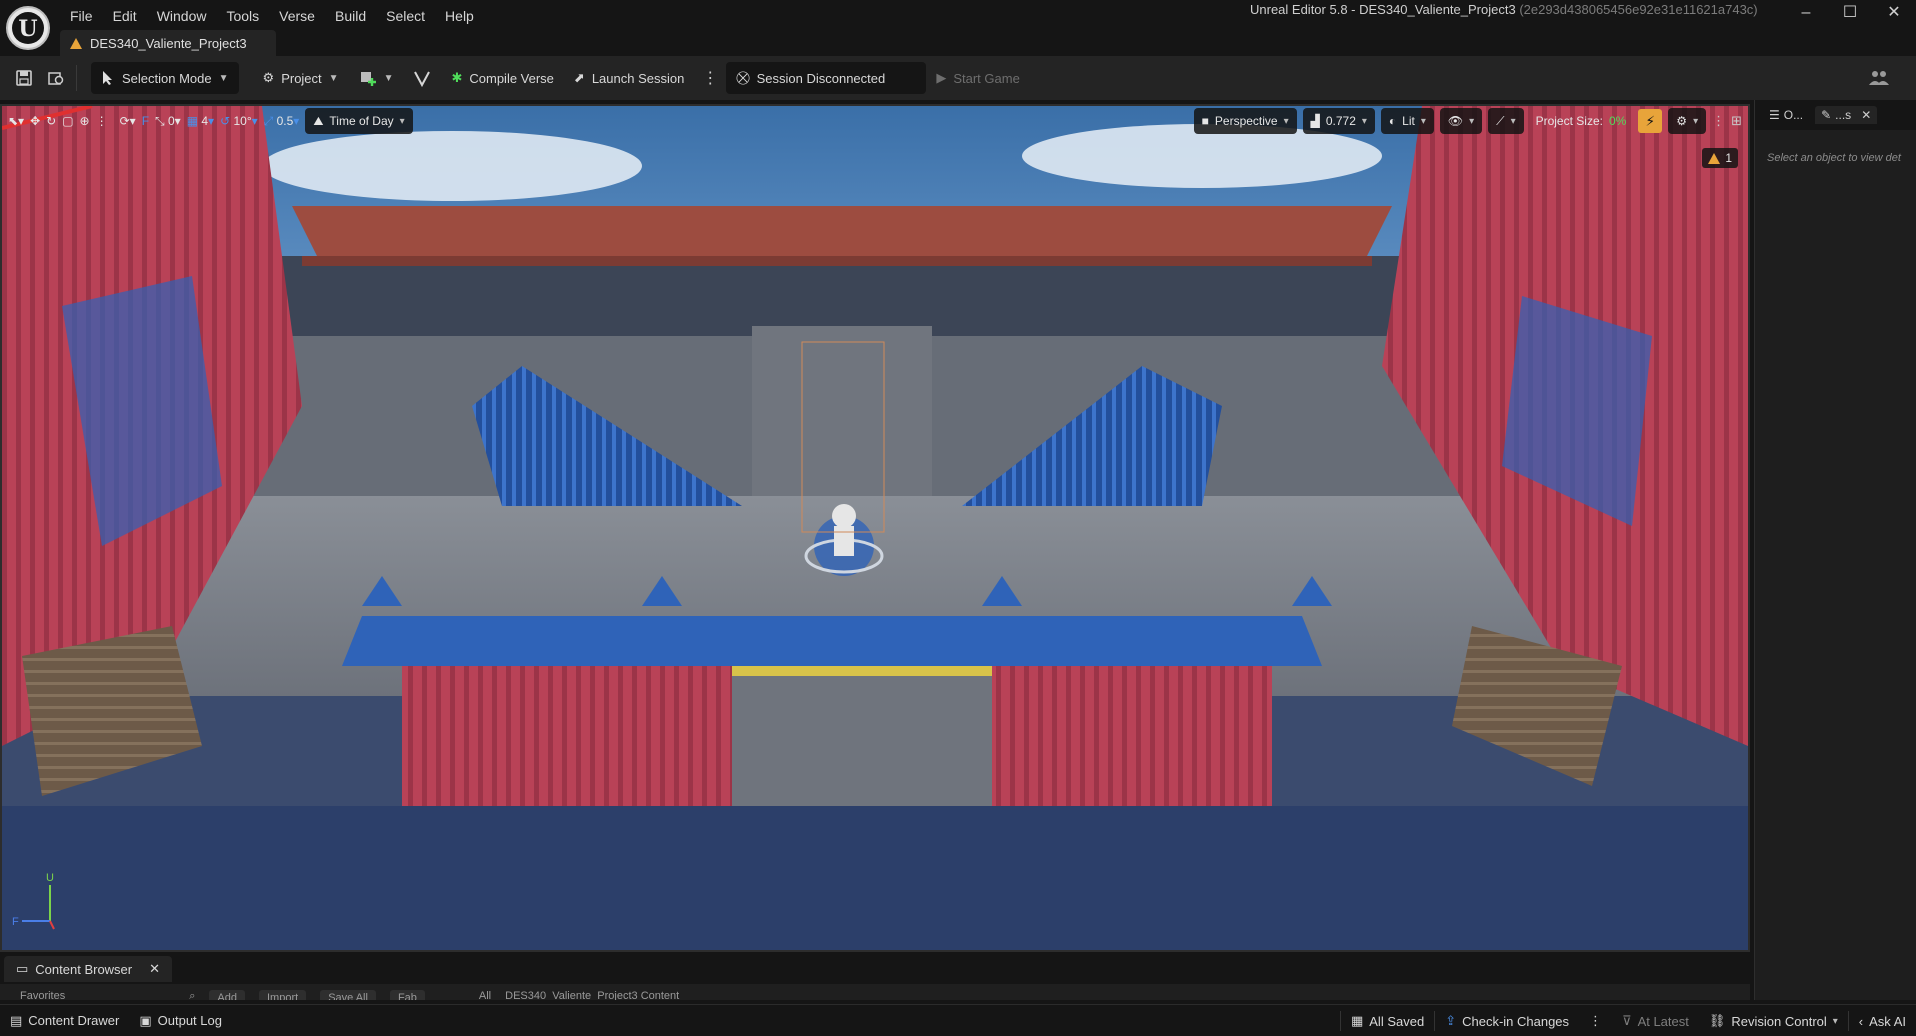  I want to click on menu-file: File, so click(81, 16).